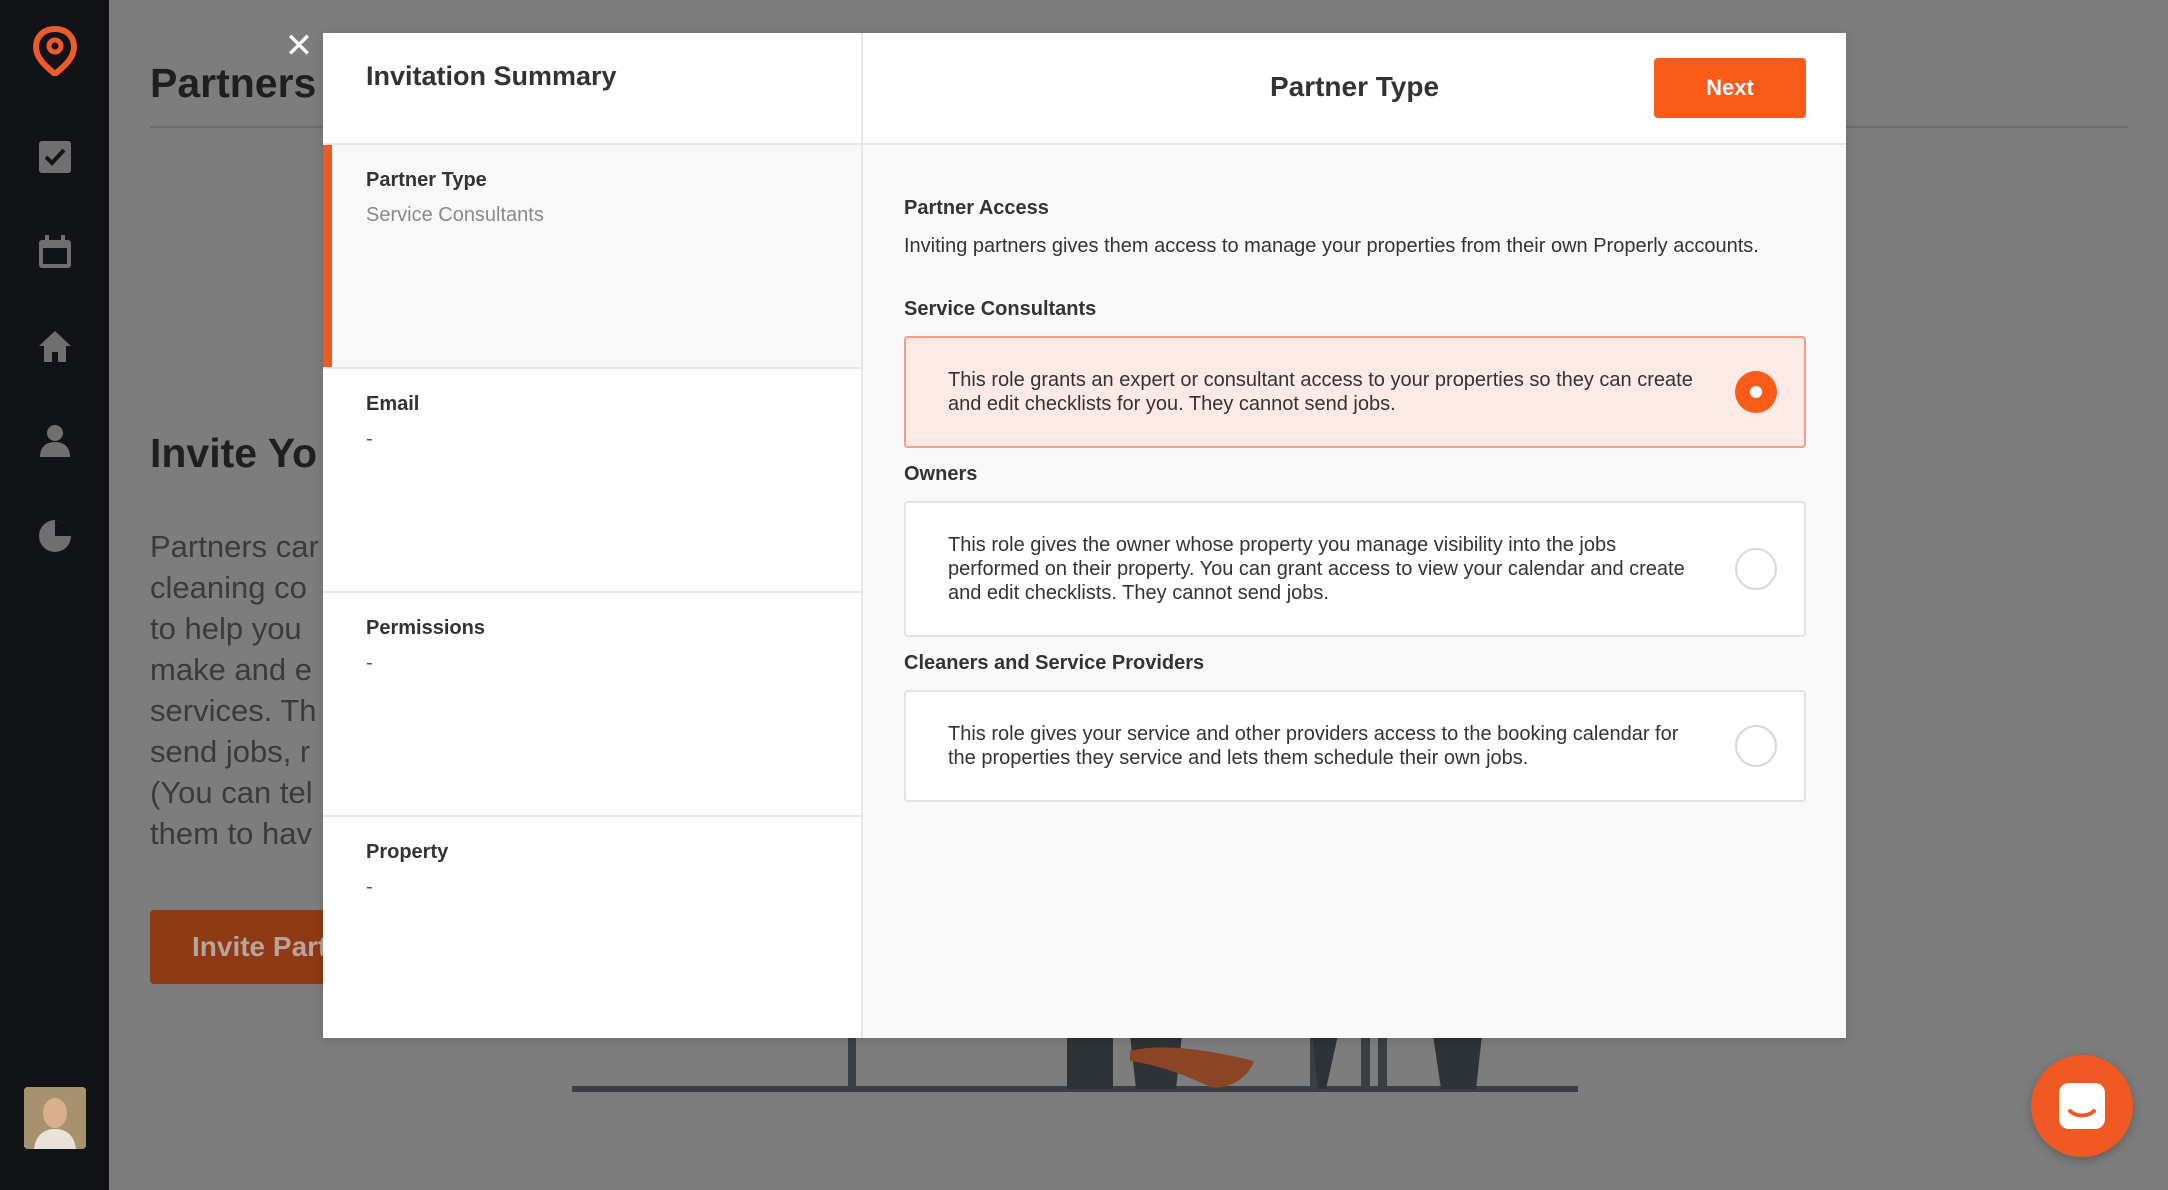 This screenshot has height=1190, width=2168. Describe the element at coordinates (55, 252) in the screenshot. I see `calendar-icon` at that location.